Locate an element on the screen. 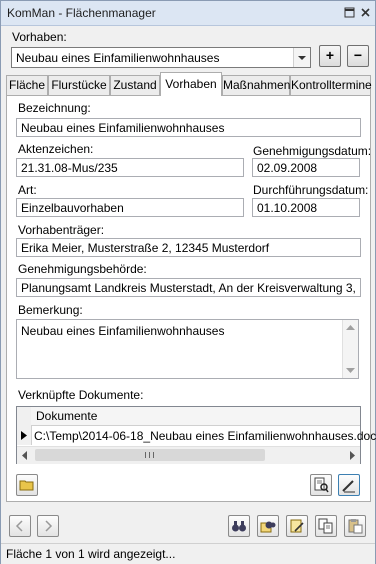  row-header-column is located at coordinates (24, 426).